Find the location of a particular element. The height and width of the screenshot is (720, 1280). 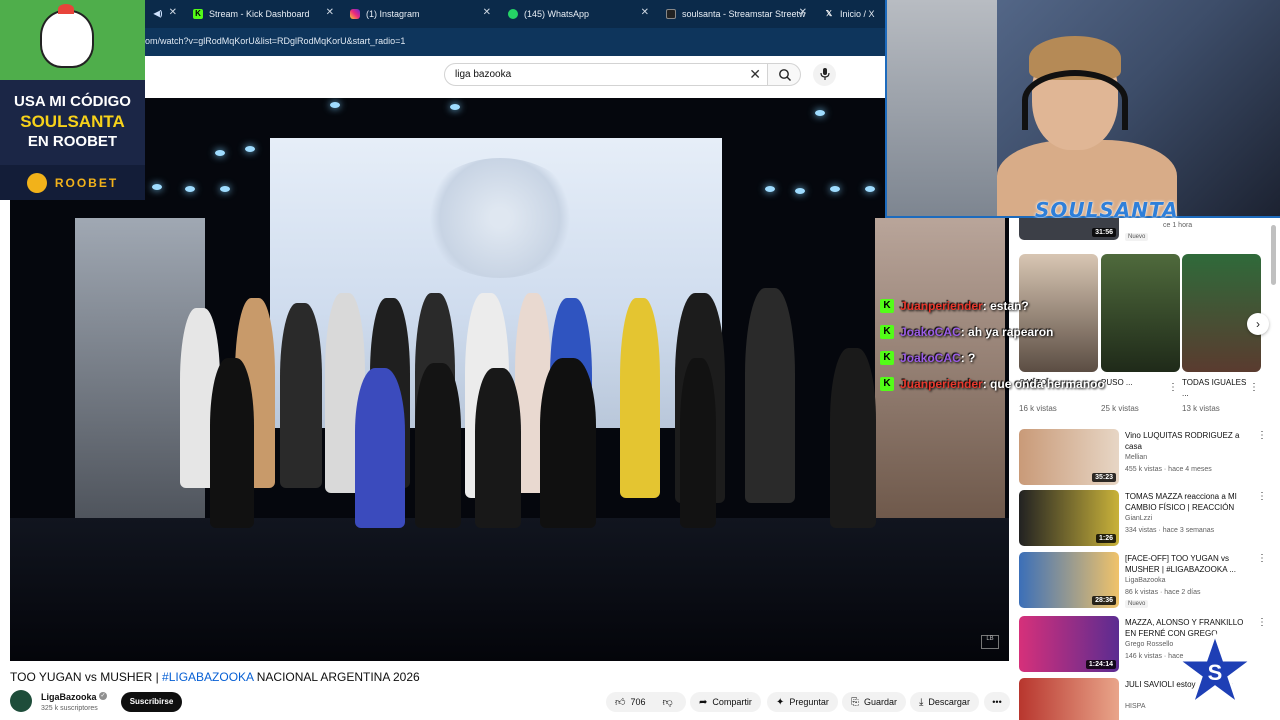

video-thumbnail: 1:24:14 is located at coordinates (1069, 644).